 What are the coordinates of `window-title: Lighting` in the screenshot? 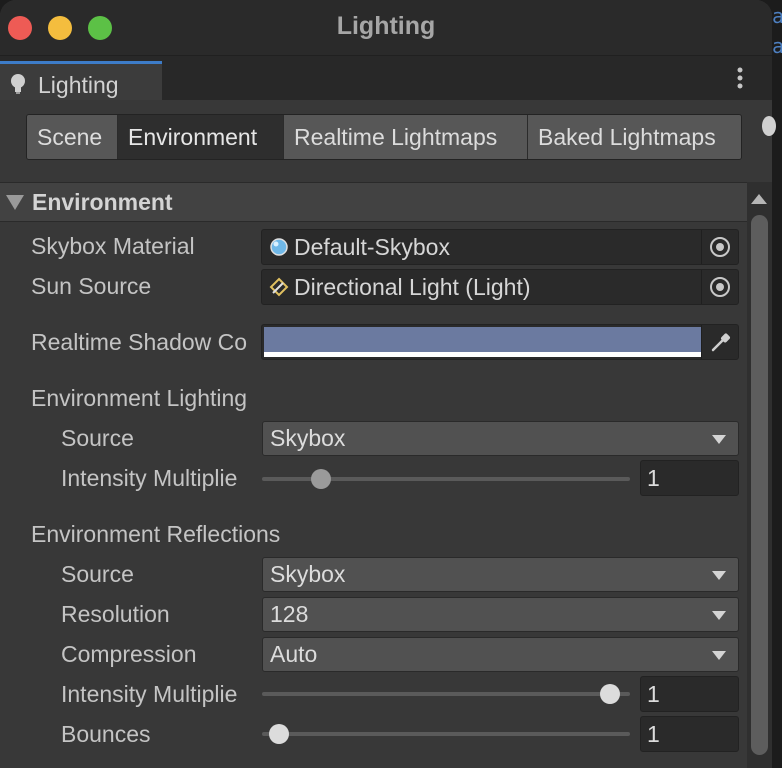 It's located at (386, 26).